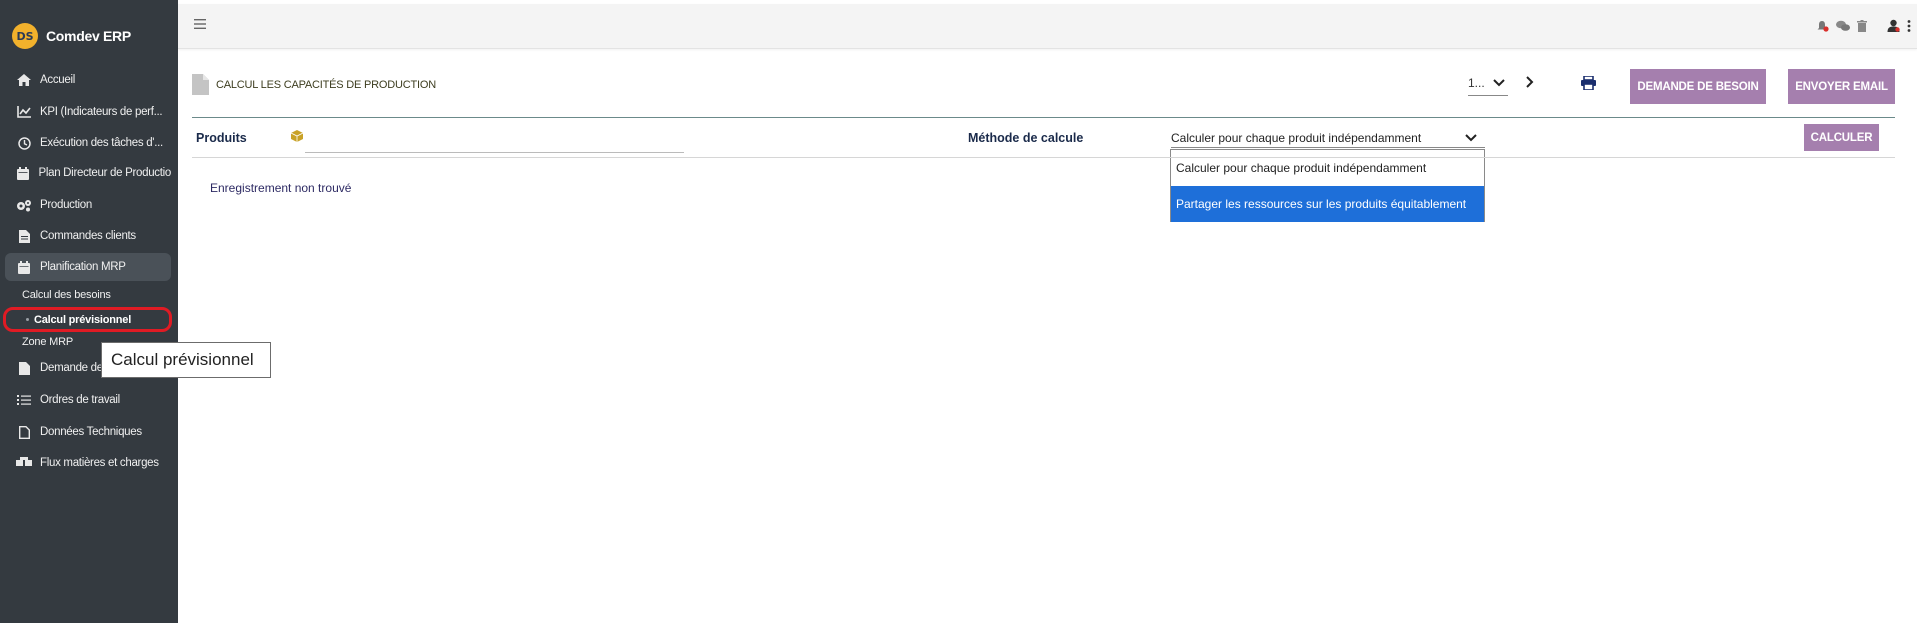  What do you see at coordinates (99, 463) in the screenshot?
I see `sidebar-item-label: Flux matières et charges` at bounding box center [99, 463].